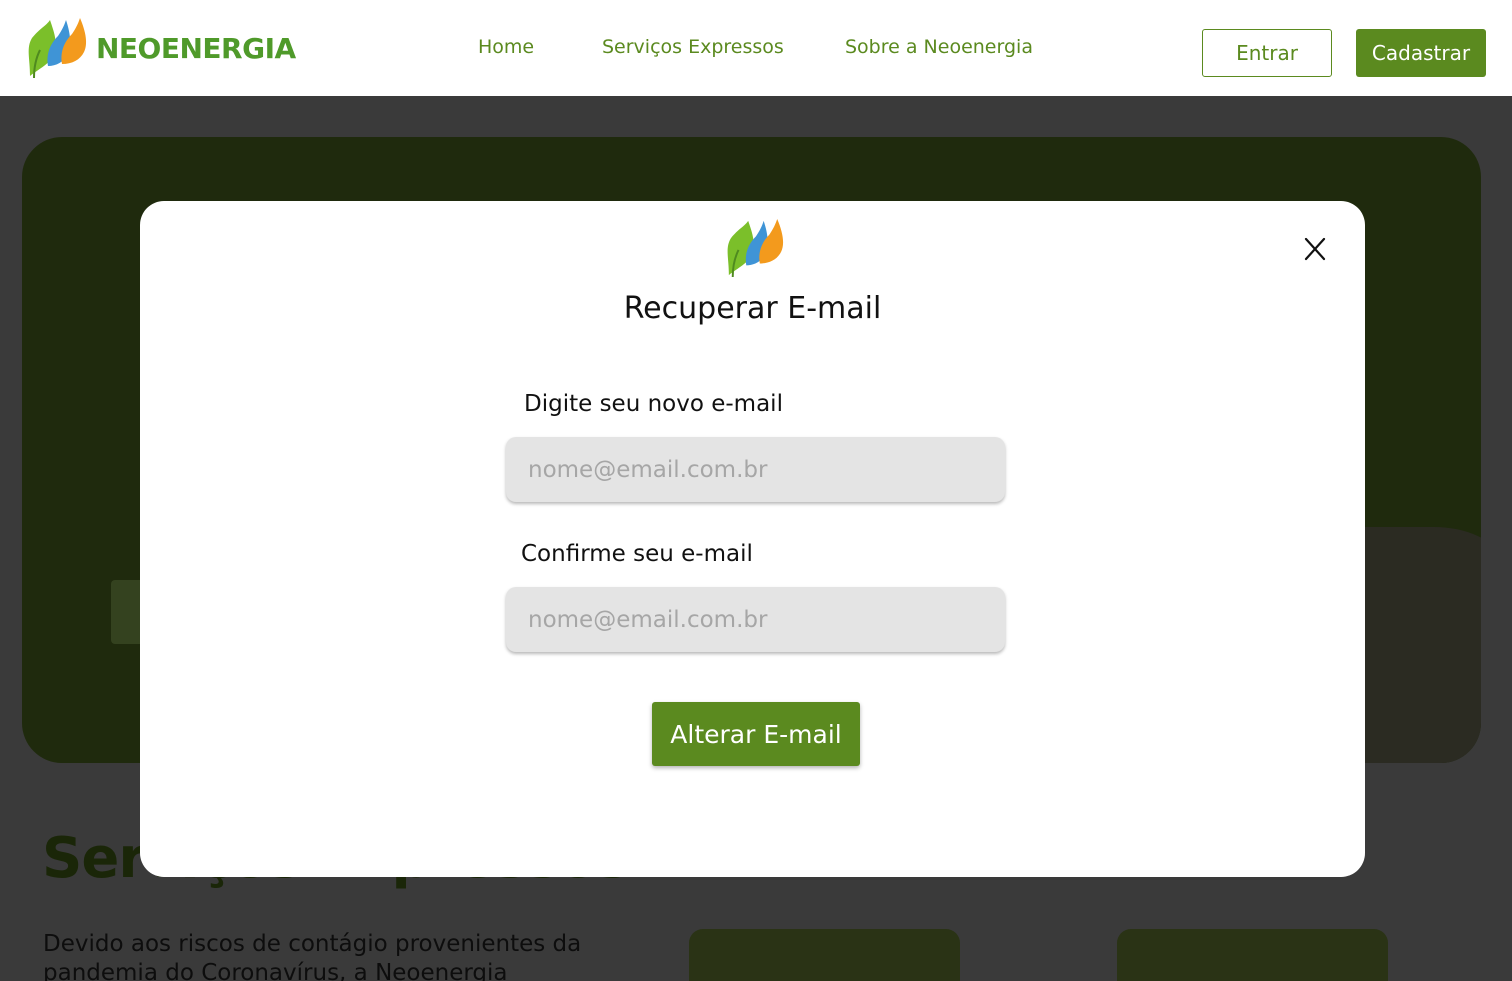 This screenshot has width=1512, height=981. What do you see at coordinates (939, 47) in the screenshot?
I see `nav-sobre-neoenergia: Sobre a Neoenergia` at bounding box center [939, 47].